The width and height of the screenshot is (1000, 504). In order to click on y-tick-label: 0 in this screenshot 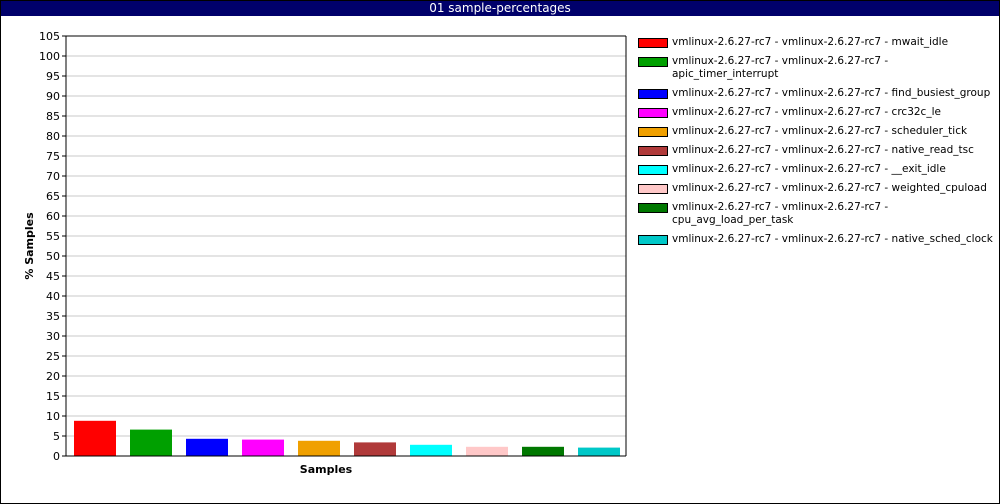, I will do `click(56, 456)`.